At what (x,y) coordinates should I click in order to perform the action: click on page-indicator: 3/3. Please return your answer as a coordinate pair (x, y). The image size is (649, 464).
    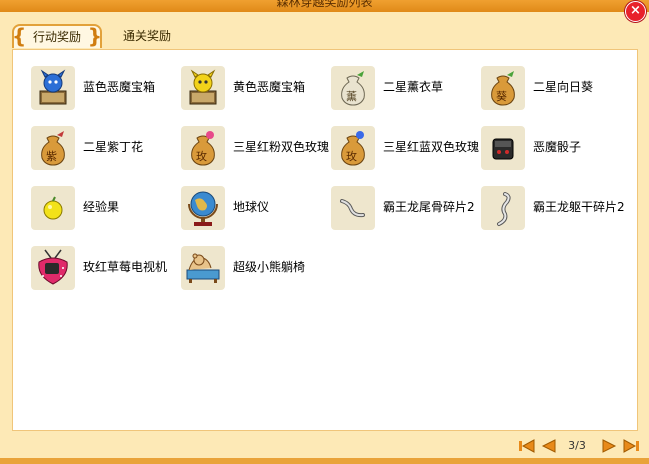
    Looking at the image, I should click on (577, 445).